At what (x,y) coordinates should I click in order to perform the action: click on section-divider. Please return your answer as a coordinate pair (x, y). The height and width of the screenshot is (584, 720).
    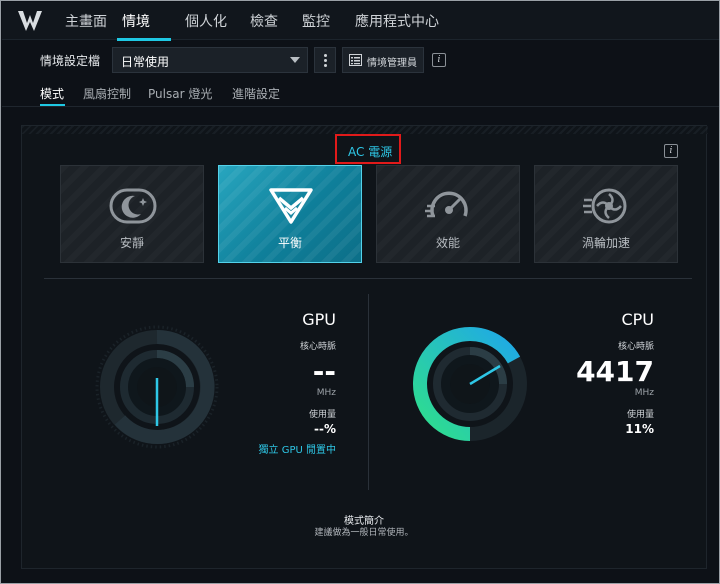
    Looking at the image, I should click on (368, 278).